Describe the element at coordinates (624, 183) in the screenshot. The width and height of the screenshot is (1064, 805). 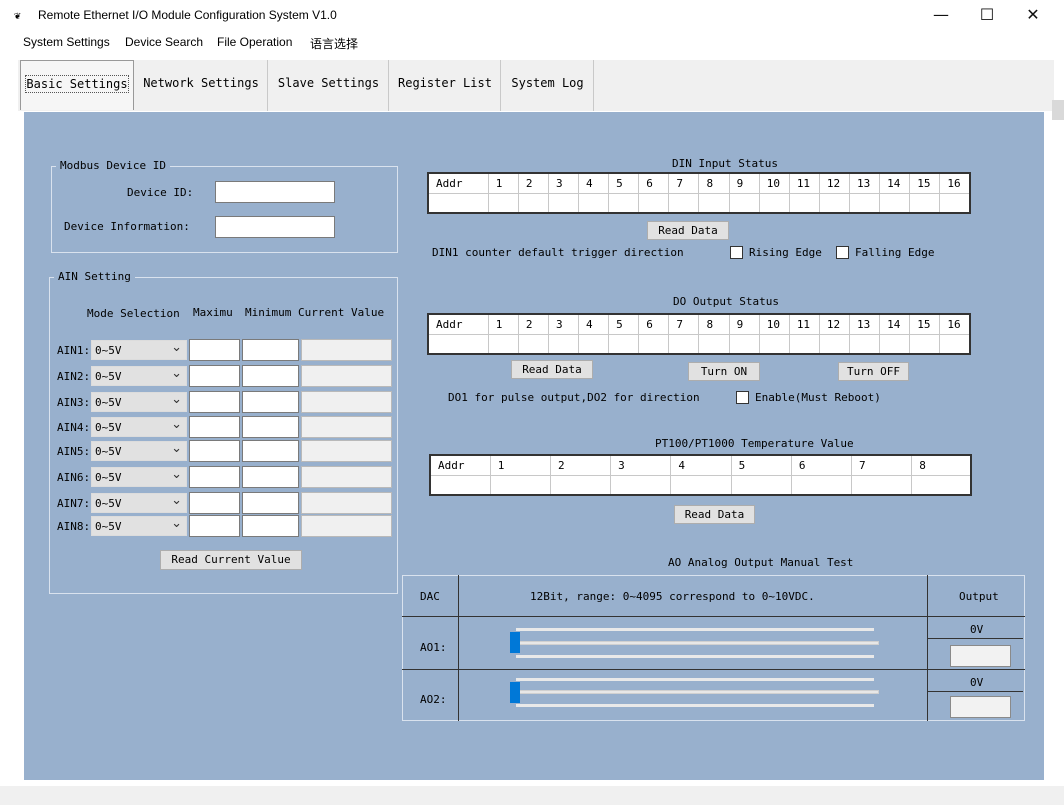
I see `column-header: 5` at that location.